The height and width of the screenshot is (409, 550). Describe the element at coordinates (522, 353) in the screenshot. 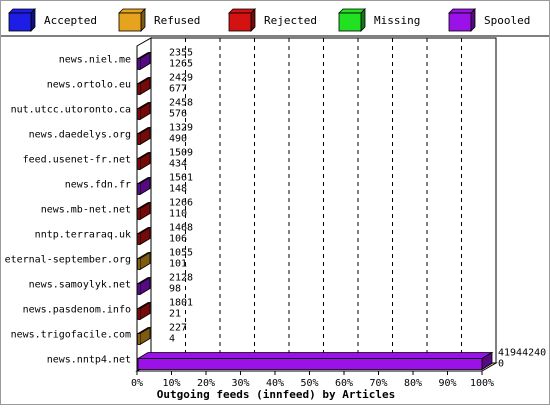

I see `bar-value-offered: 41944240` at that location.